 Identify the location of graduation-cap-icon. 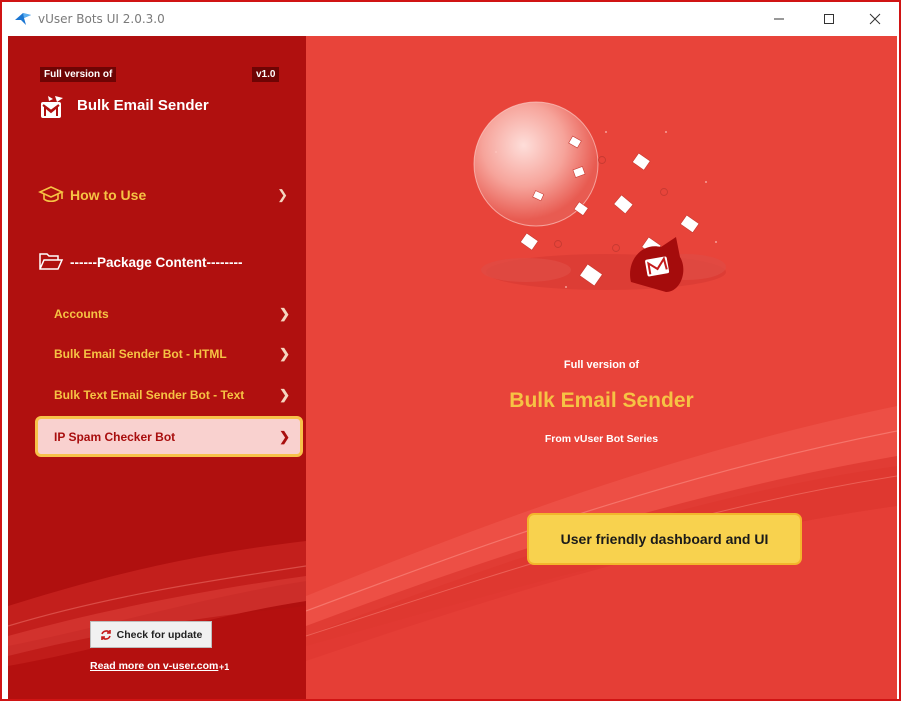
(51, 194).